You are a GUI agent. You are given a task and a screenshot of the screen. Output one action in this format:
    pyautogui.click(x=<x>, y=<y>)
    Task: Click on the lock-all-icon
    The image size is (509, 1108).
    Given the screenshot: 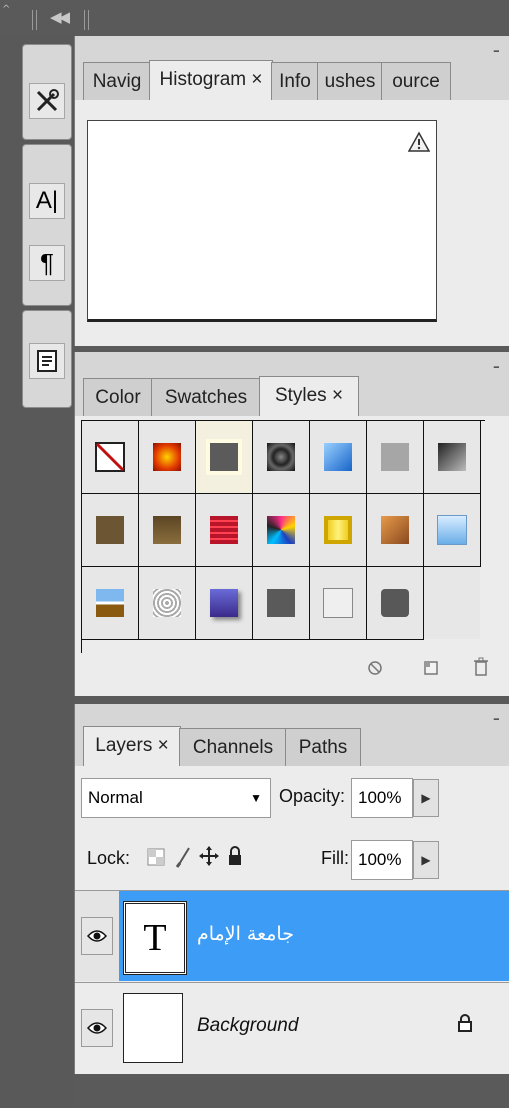 What is the action you would take?
    pyautogui.click(x=235, y=858)
    